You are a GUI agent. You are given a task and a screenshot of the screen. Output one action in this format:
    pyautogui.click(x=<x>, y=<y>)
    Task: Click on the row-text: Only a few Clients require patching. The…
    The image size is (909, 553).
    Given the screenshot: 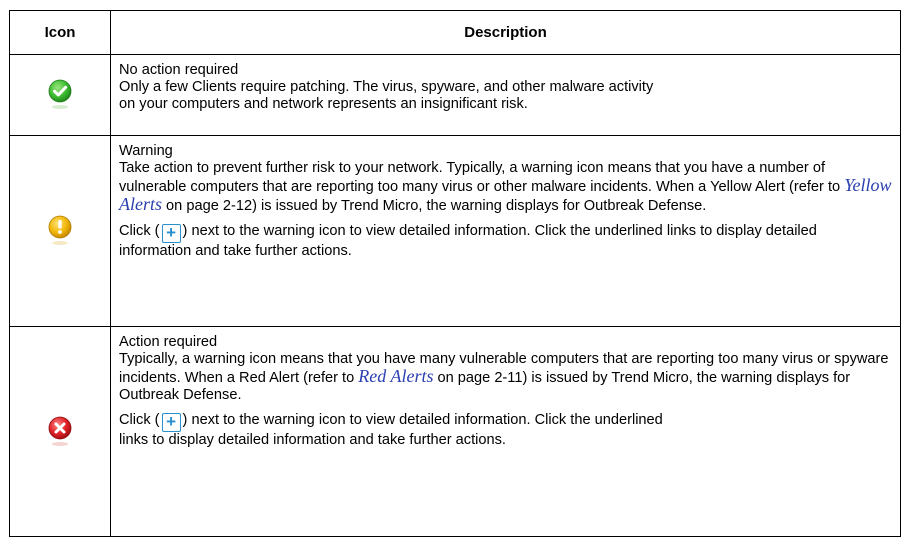 What is the action you would take?
    pyautogui.click(x=386, y=95)
    